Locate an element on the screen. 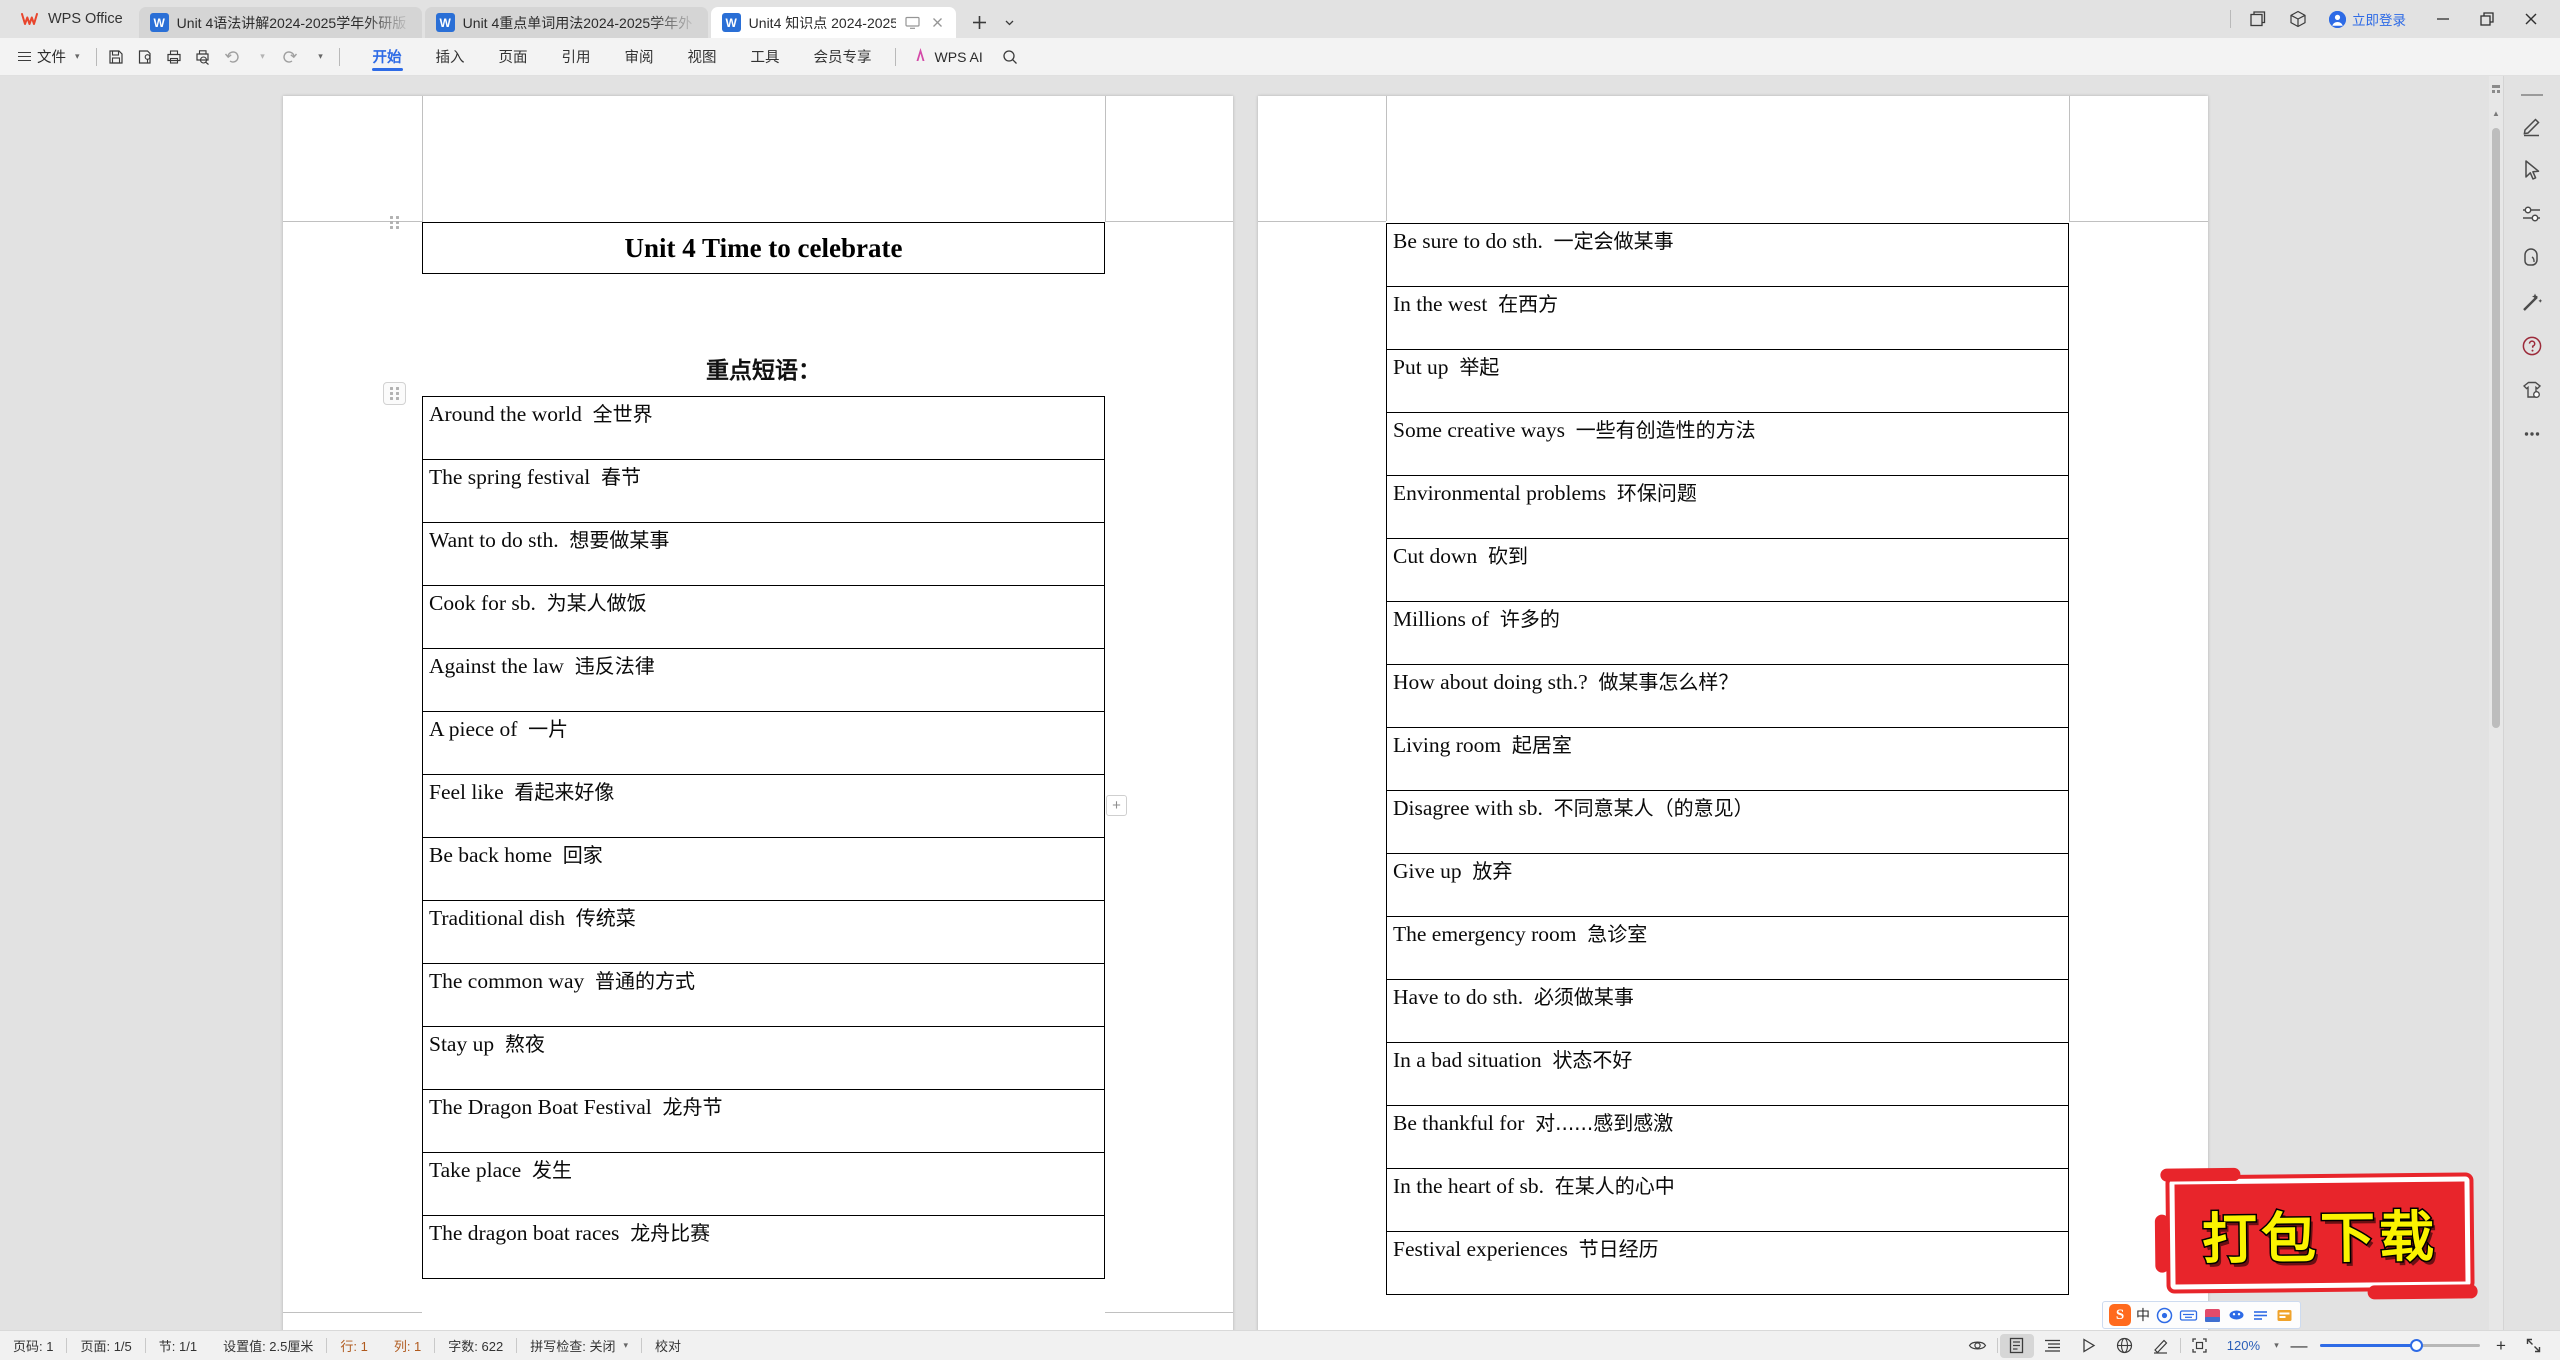 Image resolution: width=2560 pixels, height=1360 pixels. table-row: Millions of 许多的 is located at coordinates (1727, 633).